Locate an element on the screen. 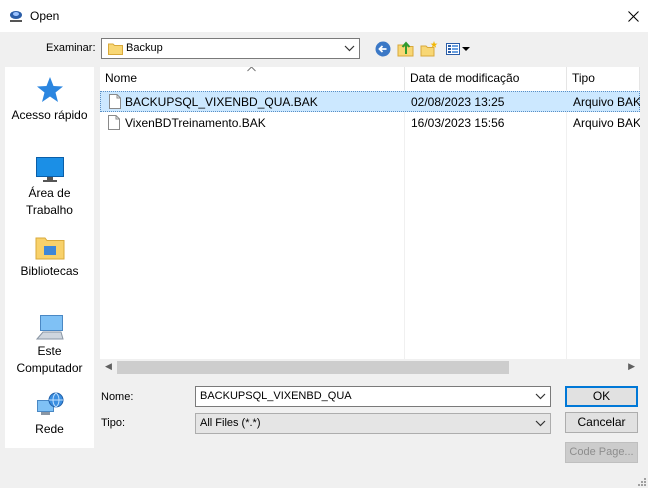 This screenshot has height=488, width=648. lookin-dropdown: Backup is located at coordinates (230, 48).